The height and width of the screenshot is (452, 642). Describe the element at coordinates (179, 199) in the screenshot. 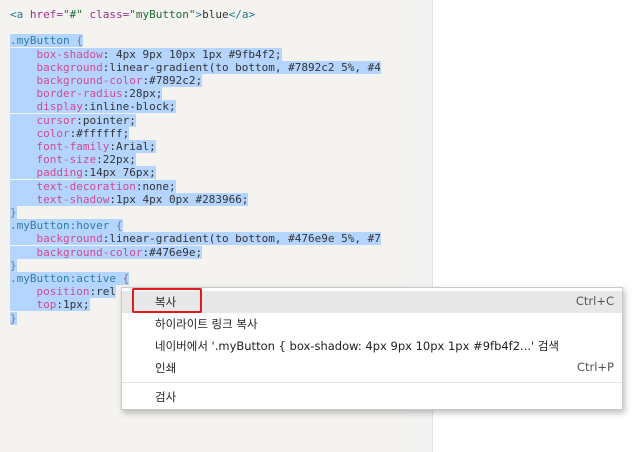

I see `code-token: :1px 4px 0px #283966;` at that location.